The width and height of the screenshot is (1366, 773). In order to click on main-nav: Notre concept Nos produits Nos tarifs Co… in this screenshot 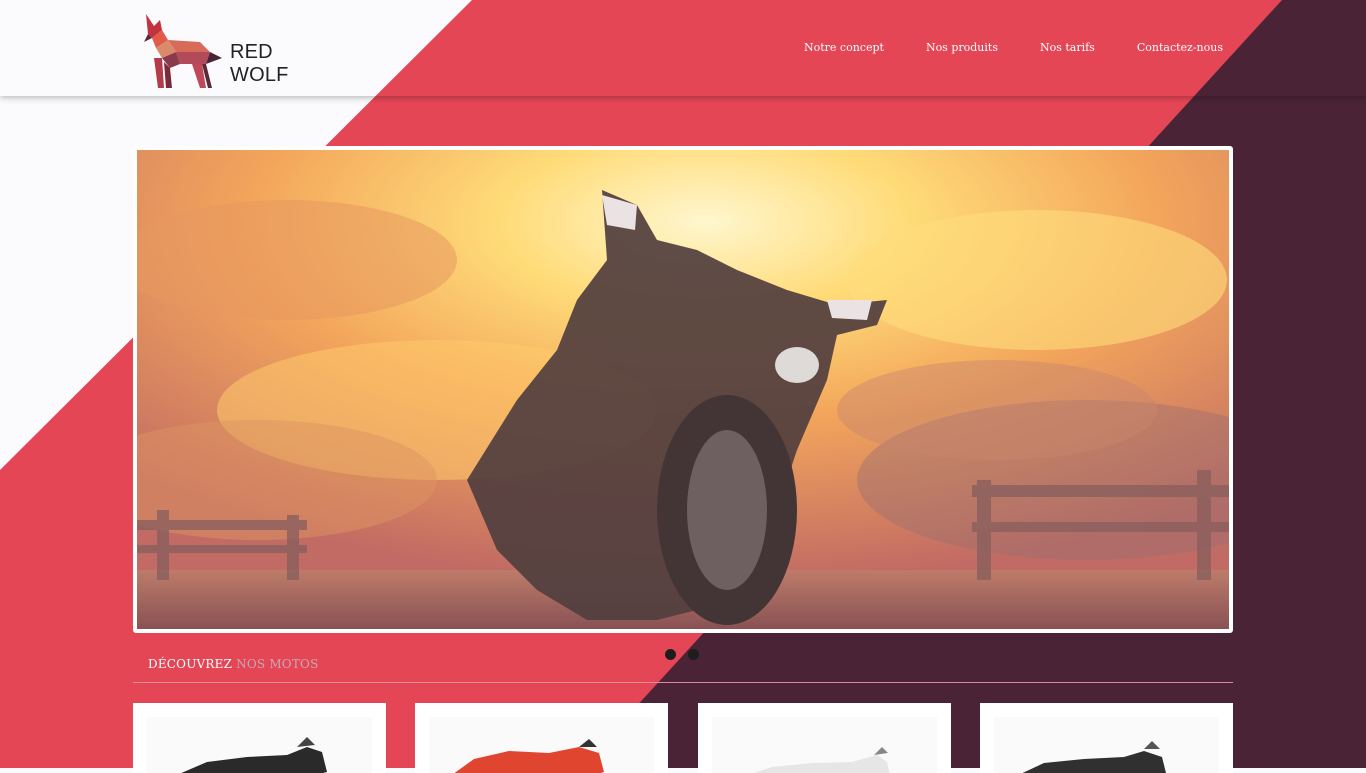, I will do `click(1013, 47)`.